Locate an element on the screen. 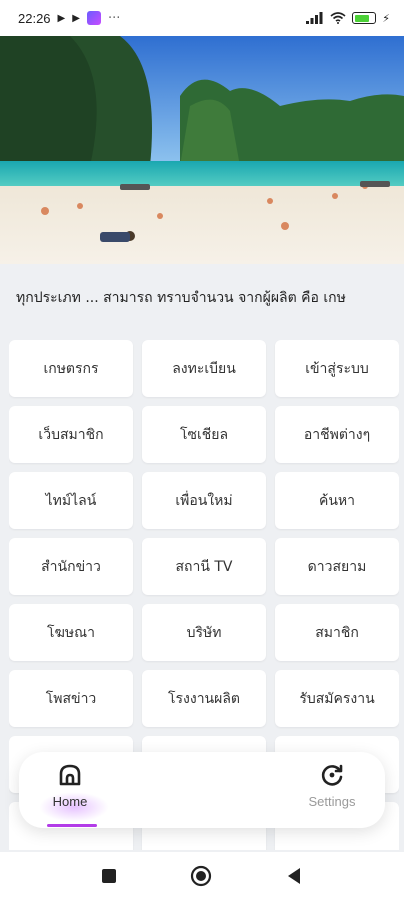  grid-item-login: เข้าสู่ระบบ is located at coordinates (337, 368).